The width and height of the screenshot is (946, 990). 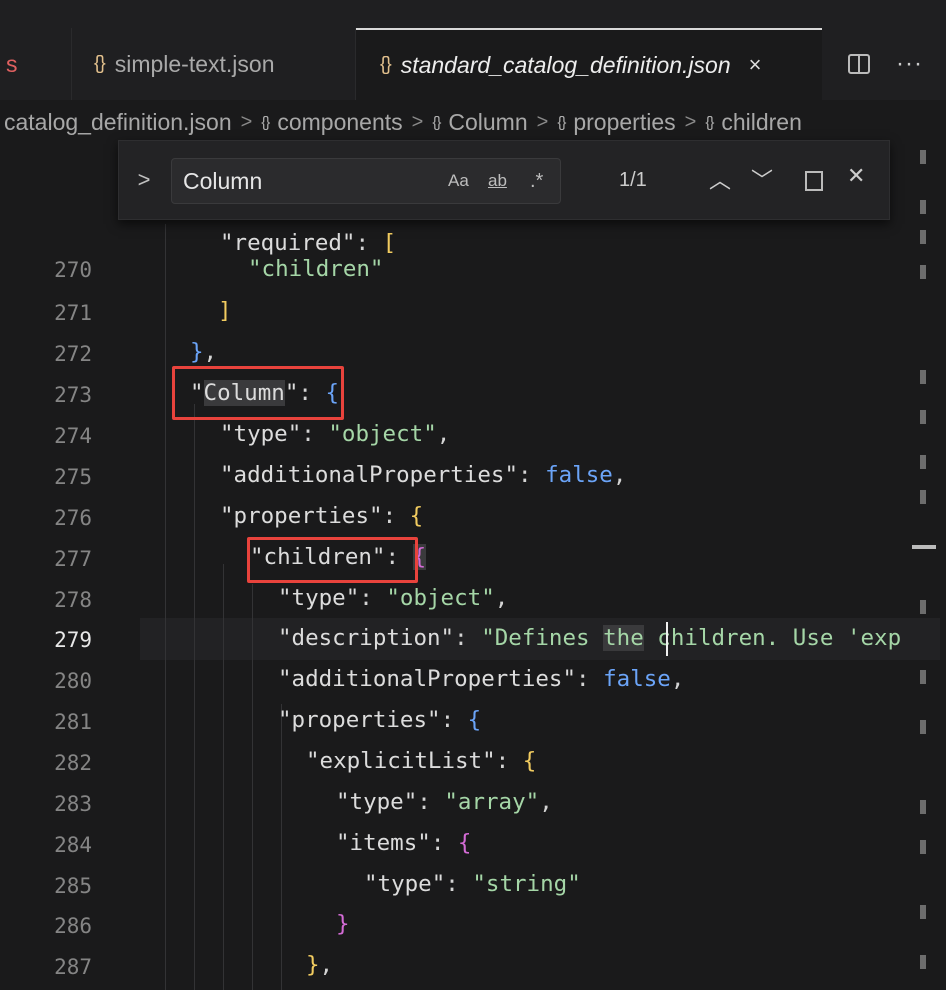 What do you see at coordinates (366, 181) in the screenshot?
I see `find-input: Column Aa ab .*` at bounding box center [366, 181].